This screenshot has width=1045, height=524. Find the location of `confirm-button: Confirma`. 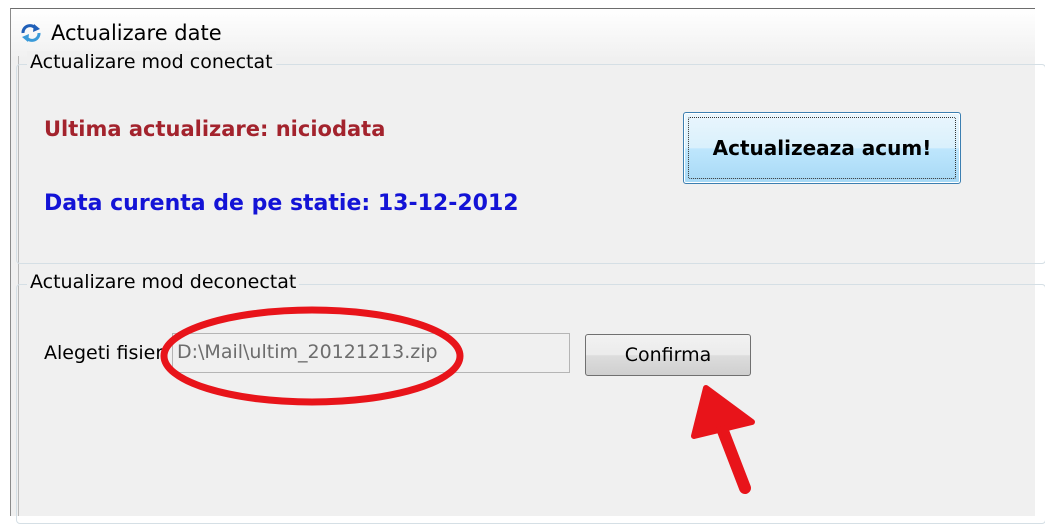

confirm-button: Confirma is located at coordinates (668, 355).